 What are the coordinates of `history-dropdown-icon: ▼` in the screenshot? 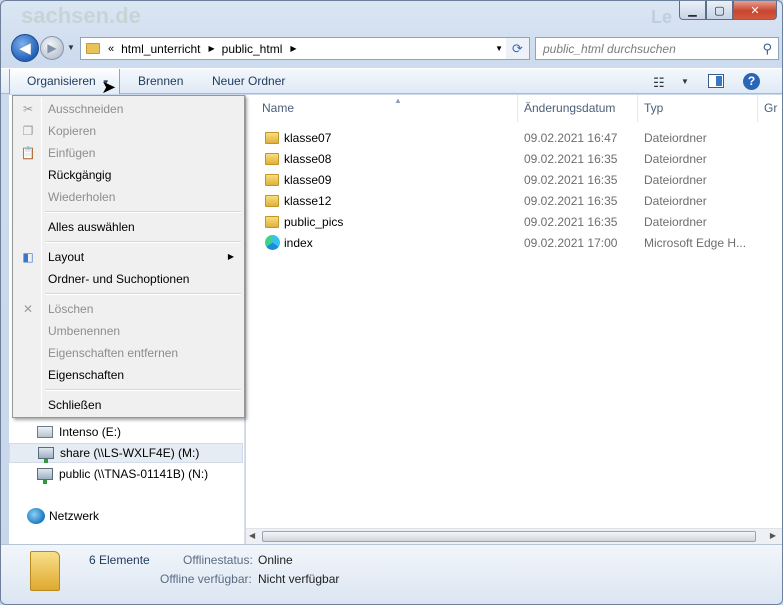 It's located at (71, 47).